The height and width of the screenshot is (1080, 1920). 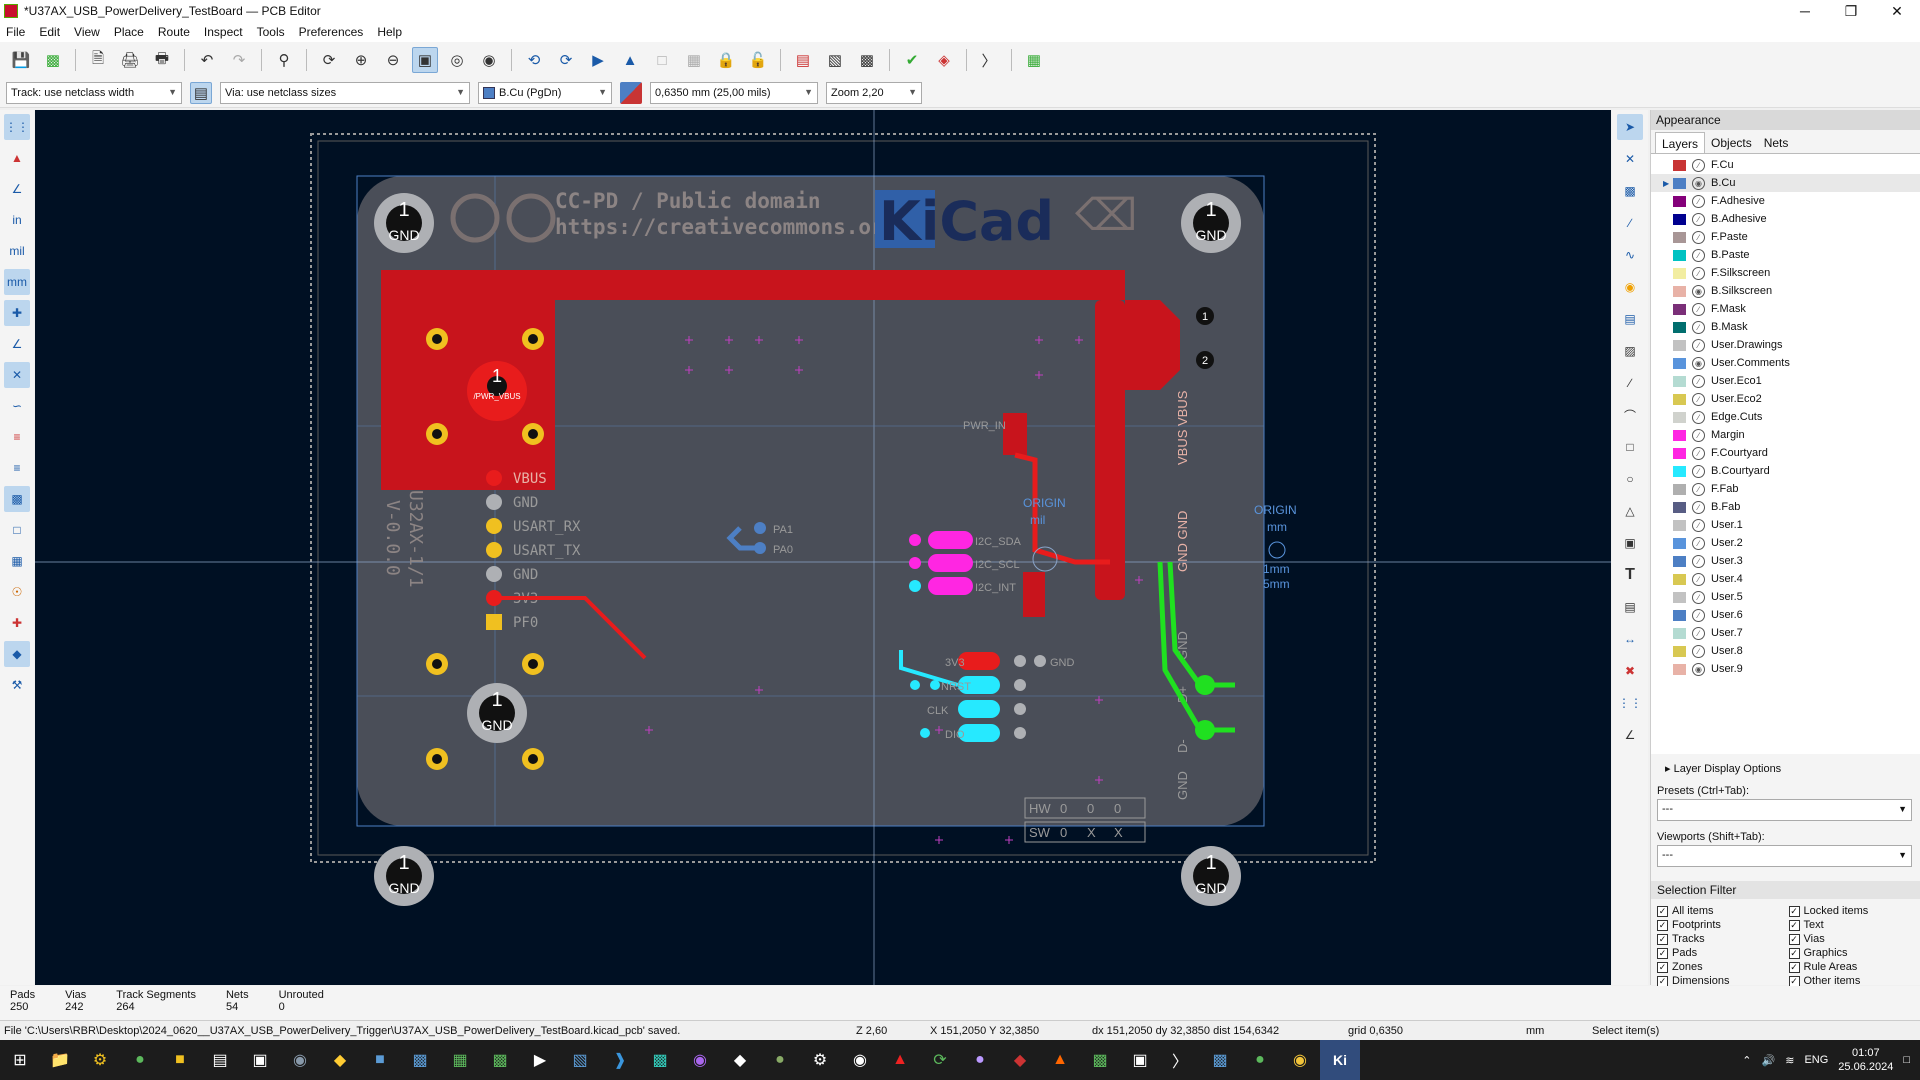 I want to click on layer-row: ∕ User.2, so click(x=1785, y=543).